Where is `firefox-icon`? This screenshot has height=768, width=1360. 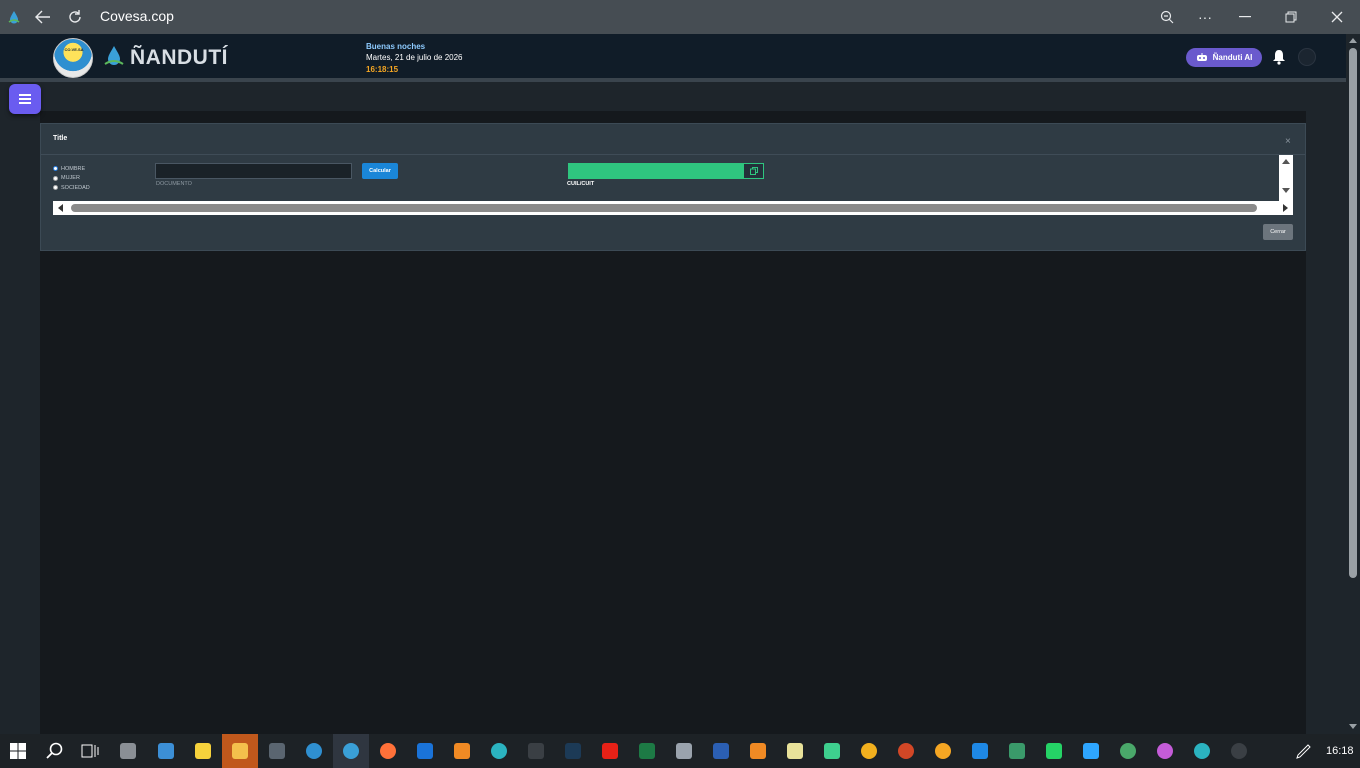
firefox-icon is located at coordinates (388, 751).